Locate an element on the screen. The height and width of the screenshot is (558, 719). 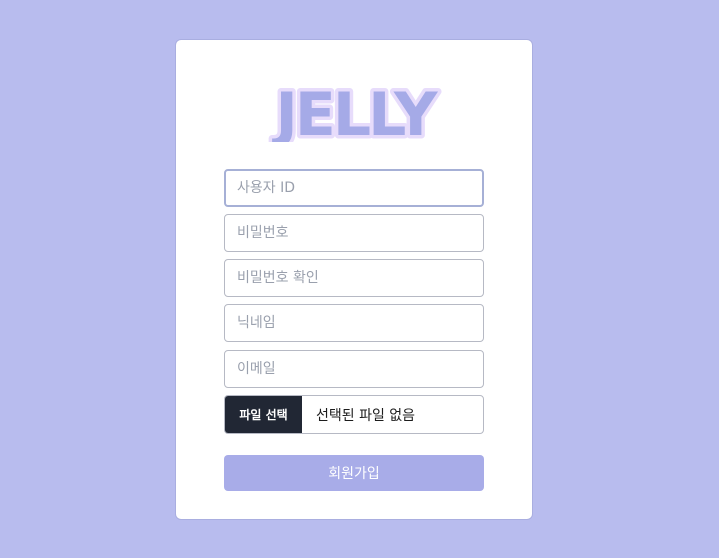
email-input is located at coordinates (354, 369).